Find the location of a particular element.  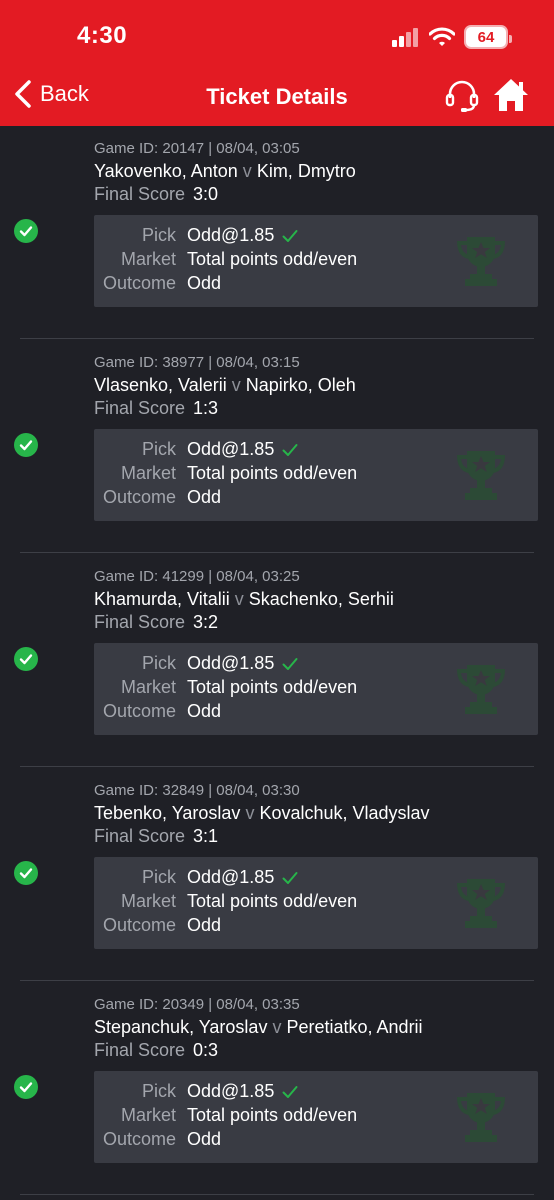

final-score: Final Score 3:2 is located at coordinates (156, 622).